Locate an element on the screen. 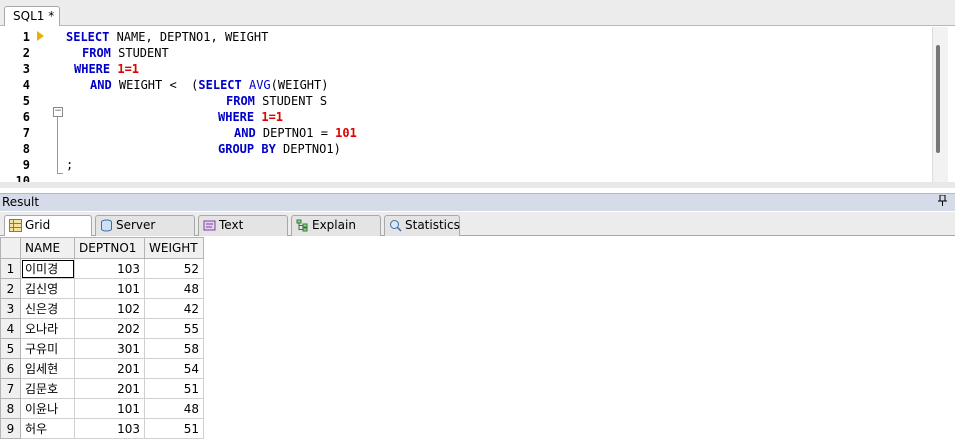  table-row: 2 김신영 101 48 is located at coordinates (102, 288).